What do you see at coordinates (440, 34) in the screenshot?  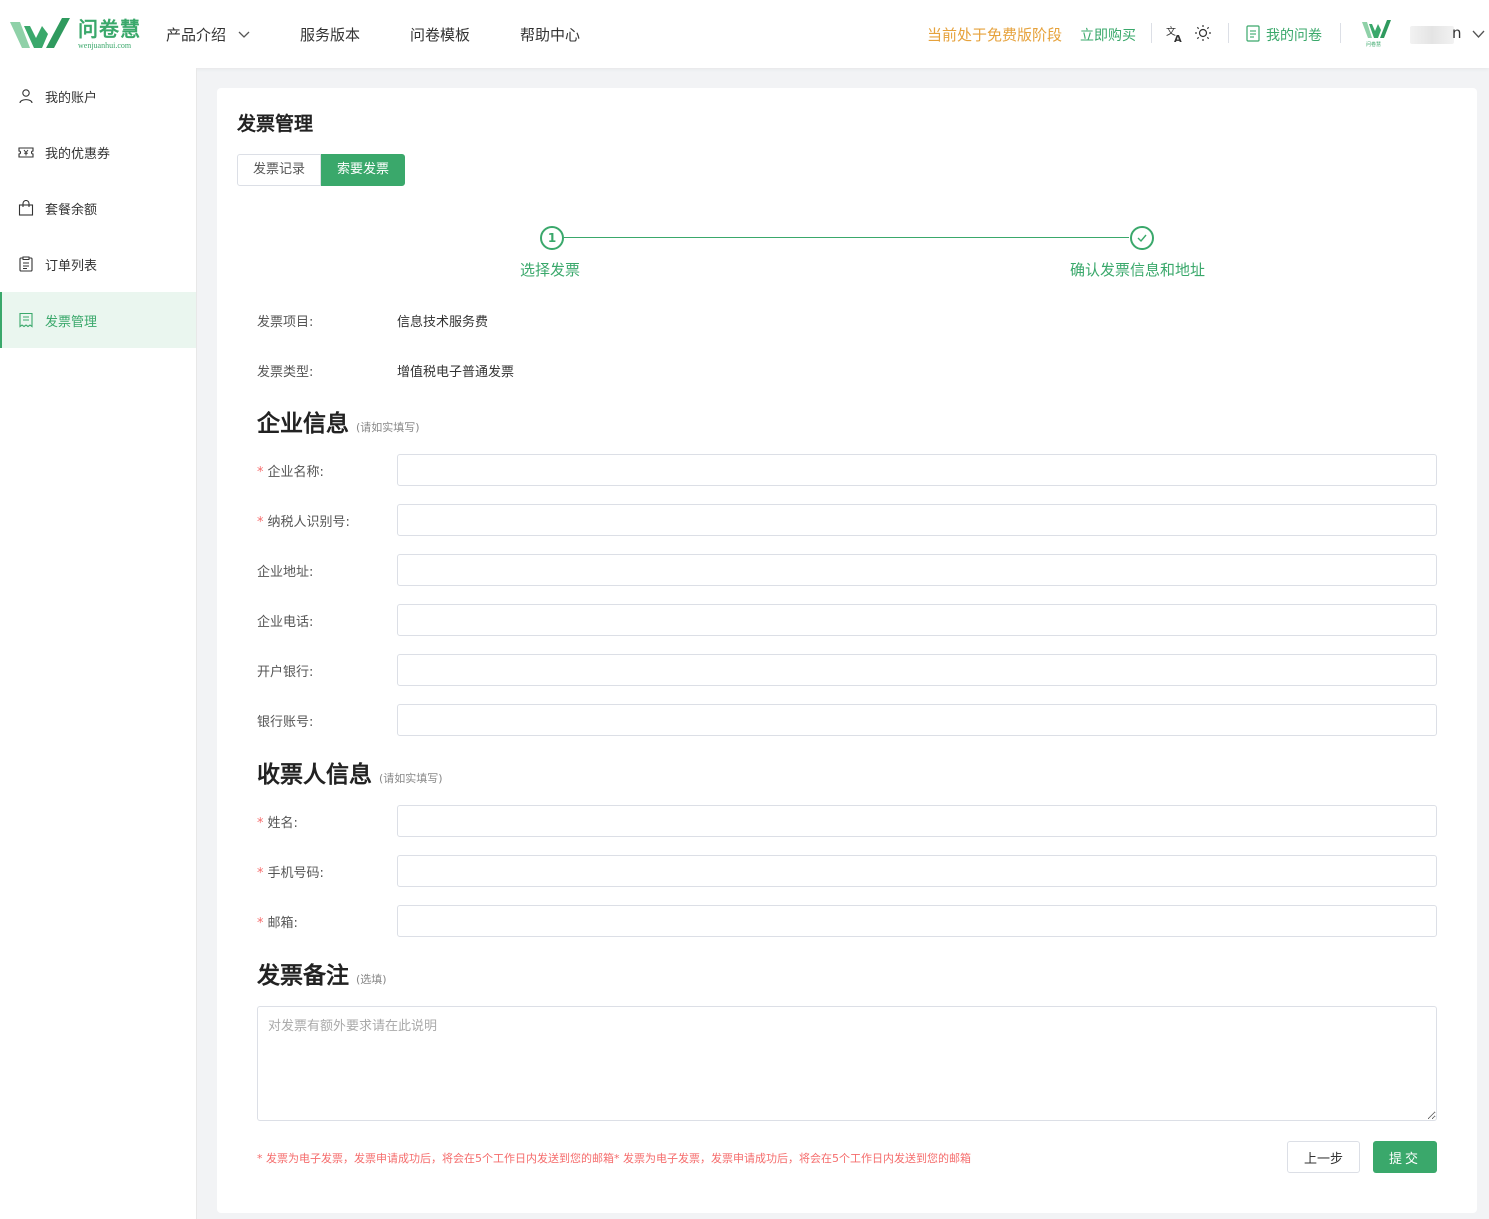 I see `nav-templates: 问卷模板` at bounding box center [440, 34].